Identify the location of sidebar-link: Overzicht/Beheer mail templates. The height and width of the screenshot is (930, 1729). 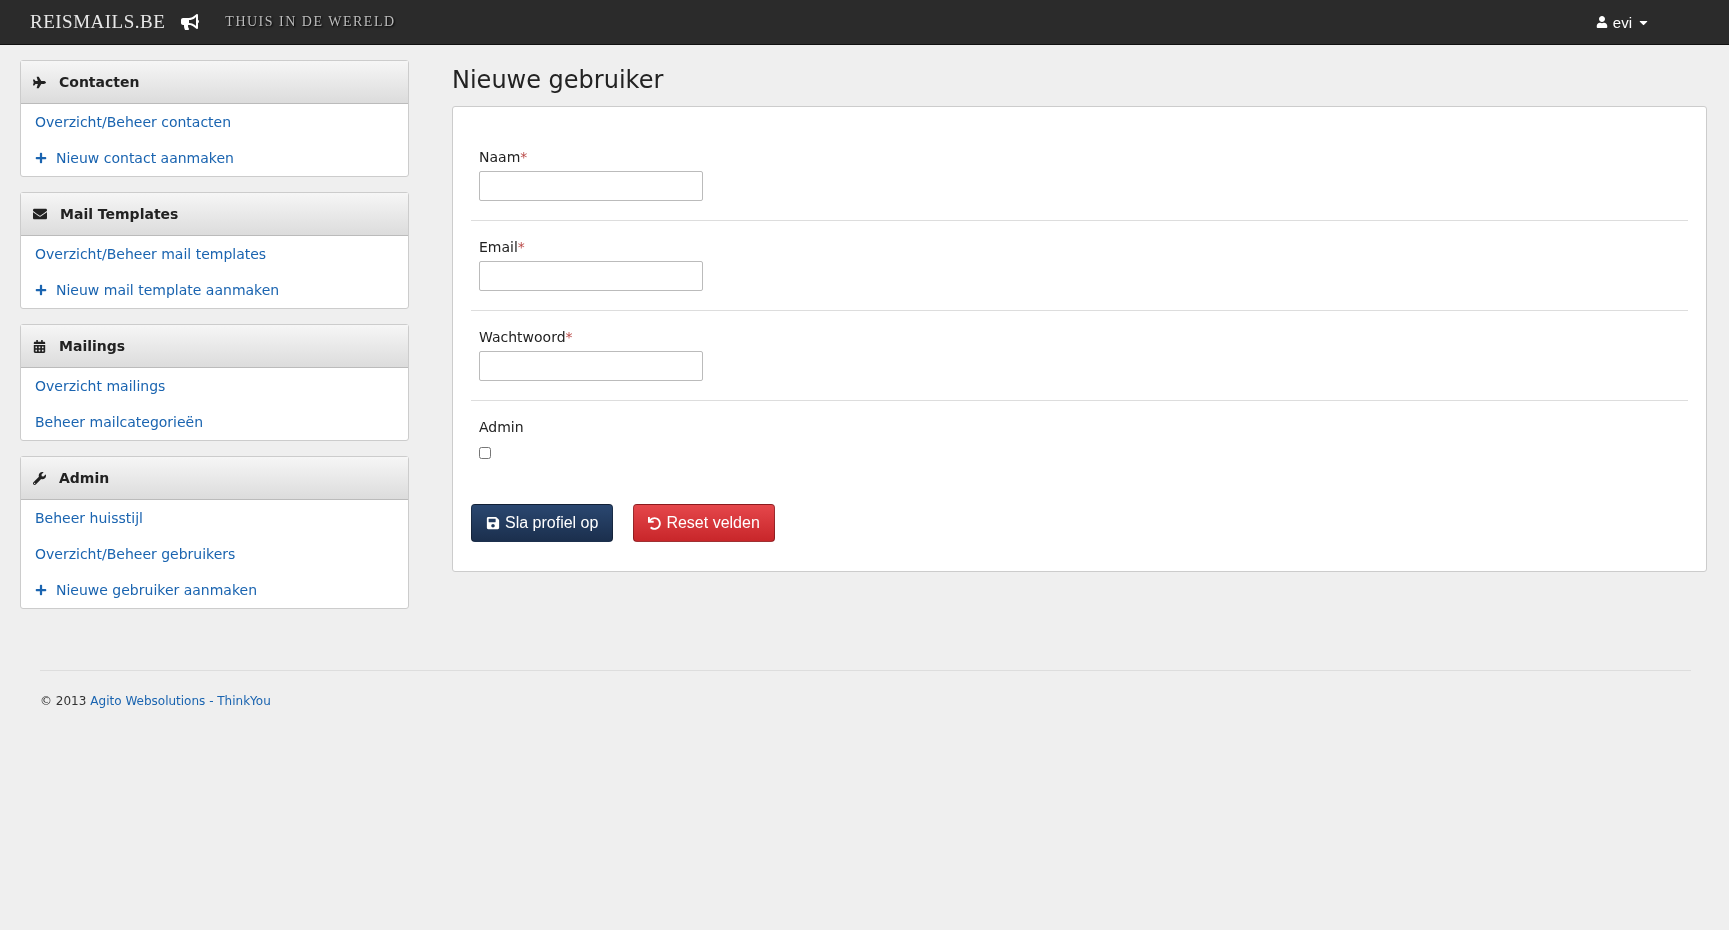
(151, 254).